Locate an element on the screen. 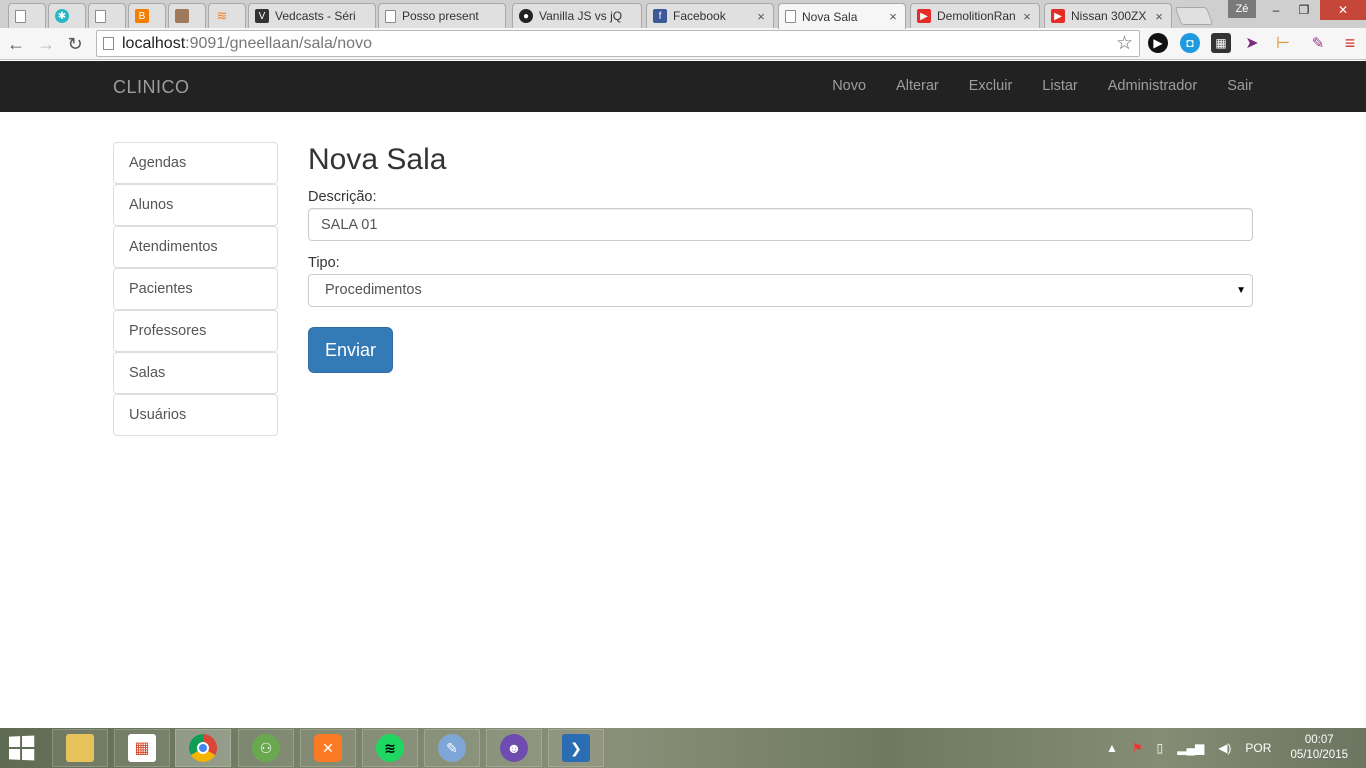  tipo-selected-value: Procedimentos is located at coordinates (373, 290).